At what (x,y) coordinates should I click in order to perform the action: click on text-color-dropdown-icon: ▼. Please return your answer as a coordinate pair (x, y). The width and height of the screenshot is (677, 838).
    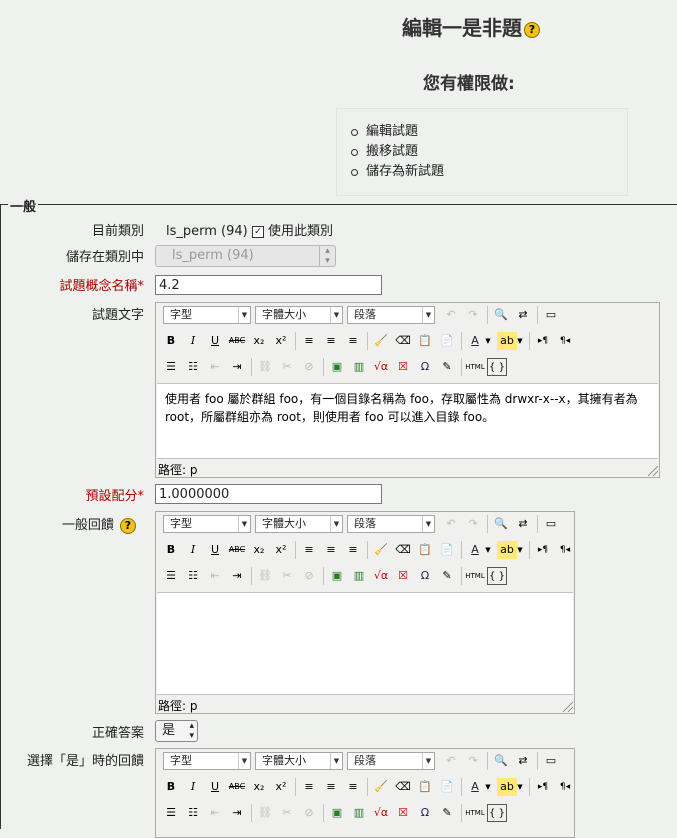
    Looking at the image, I should click on (488, 550).